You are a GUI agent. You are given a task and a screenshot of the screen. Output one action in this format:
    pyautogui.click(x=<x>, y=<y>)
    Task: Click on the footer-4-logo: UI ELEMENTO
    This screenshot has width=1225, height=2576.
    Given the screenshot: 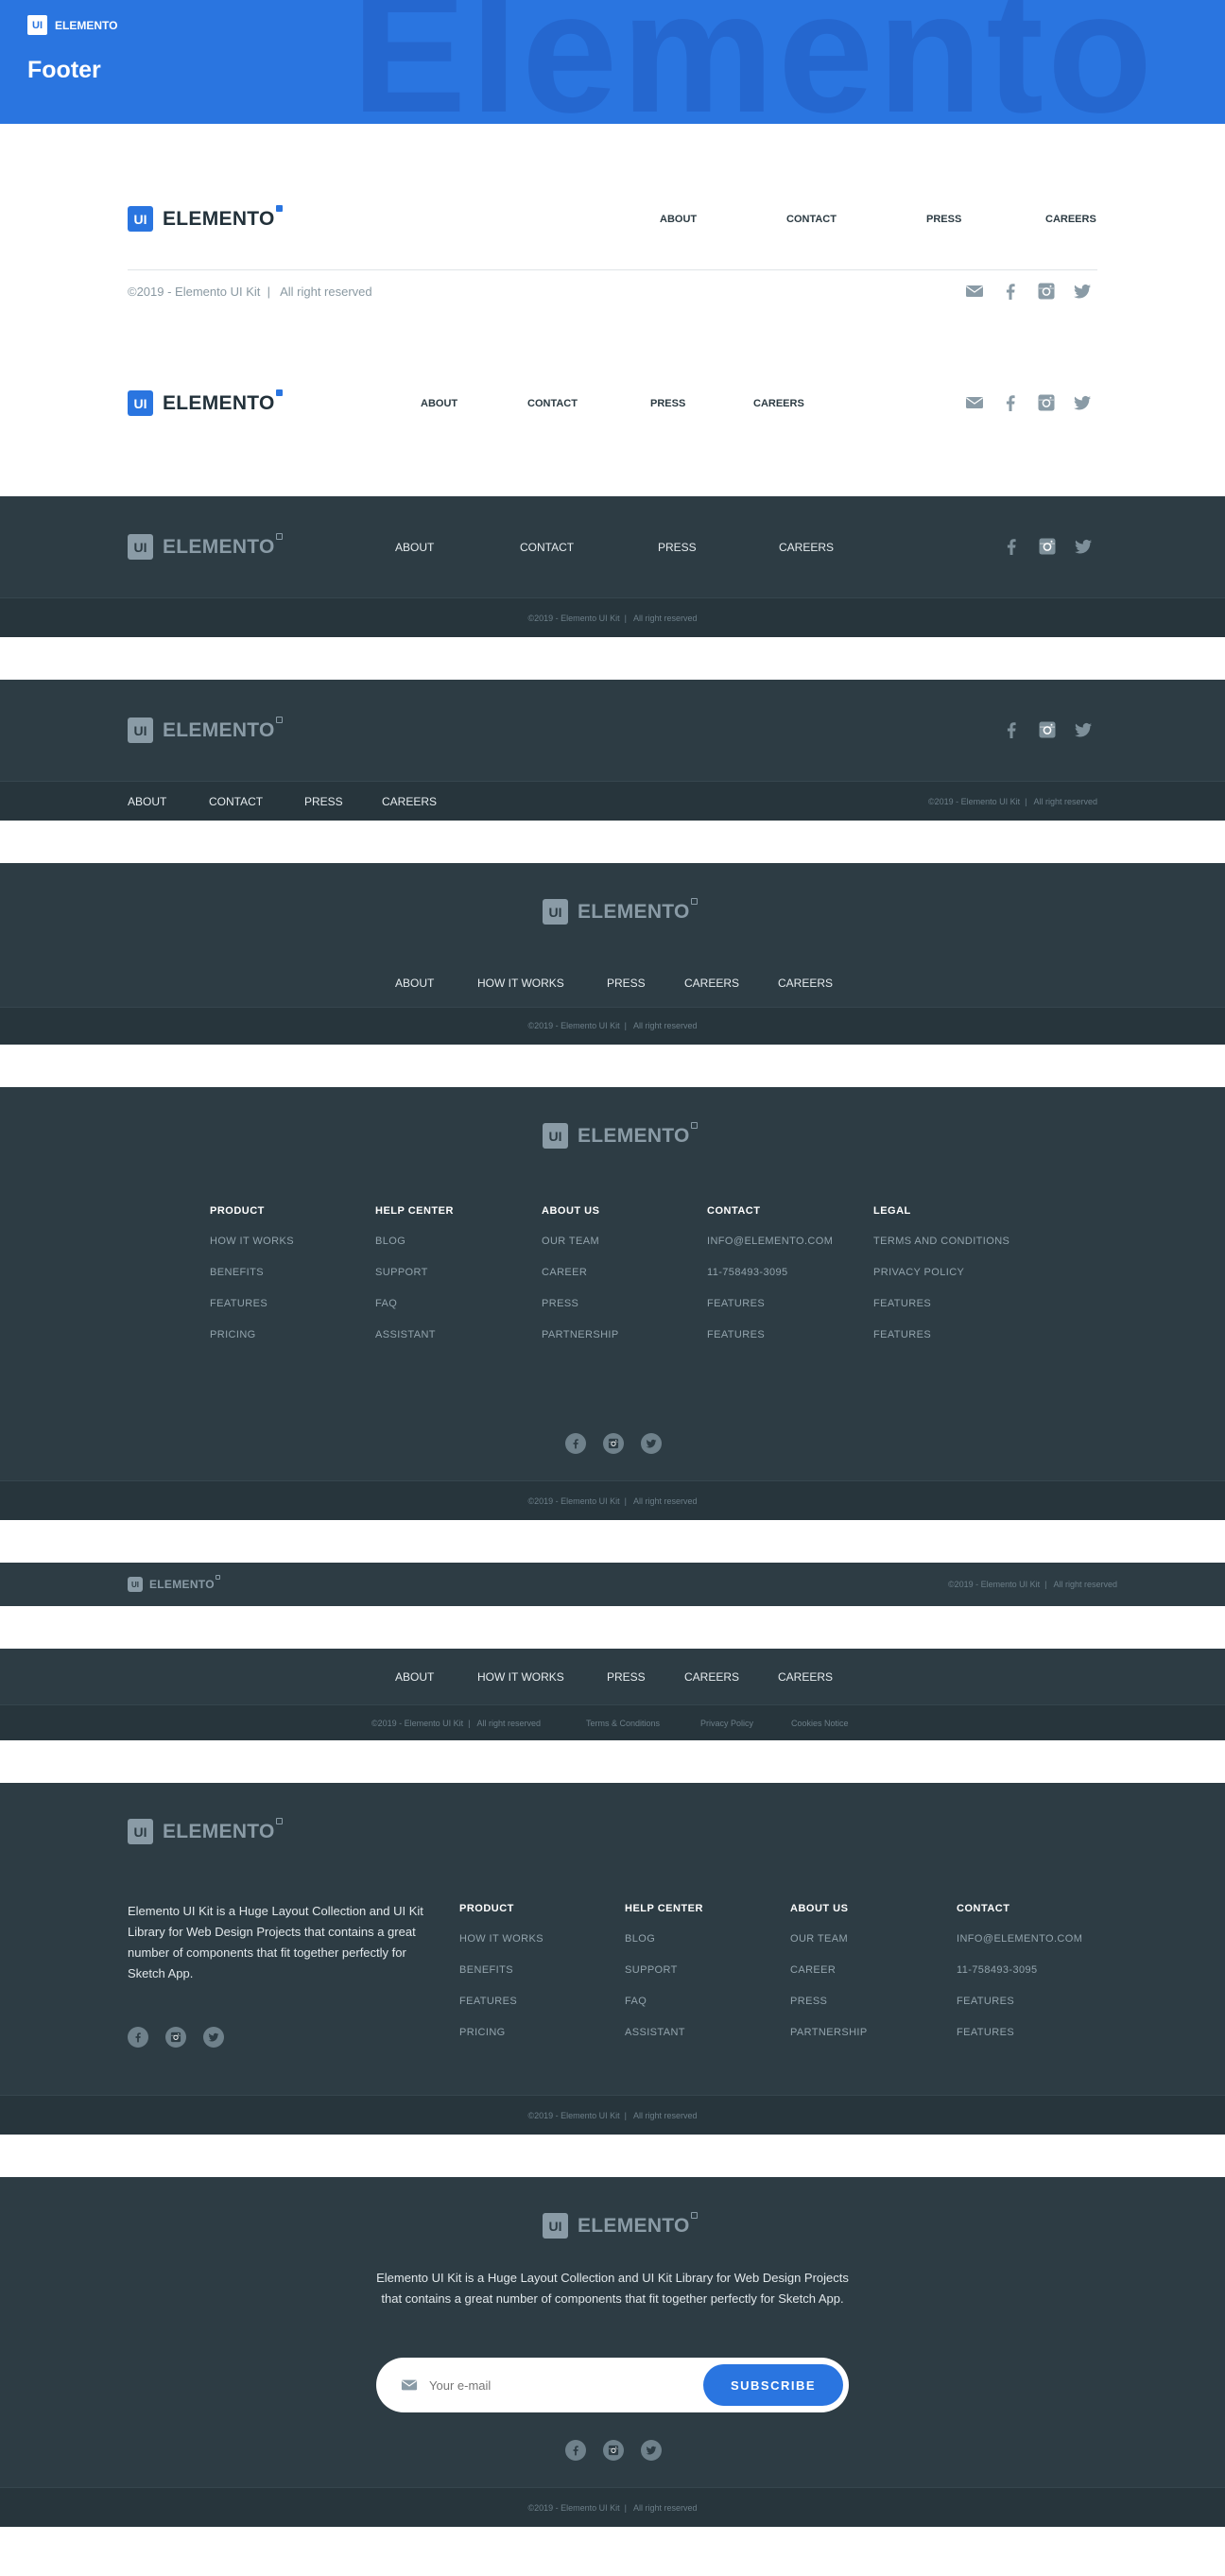 What is the action you would take?
    pyautogui.click(x=206, y=730)
    